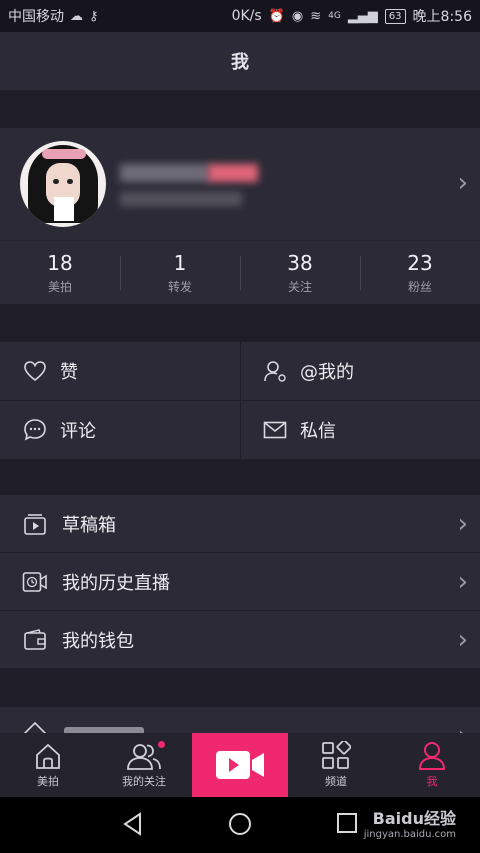  I want to click on status-bar: 中国移动 ☁ ⚷ 0K/s ⏰ ◉ ≋ 4G ▂▄▆ 63 晚上8:56, so click(240, 16).